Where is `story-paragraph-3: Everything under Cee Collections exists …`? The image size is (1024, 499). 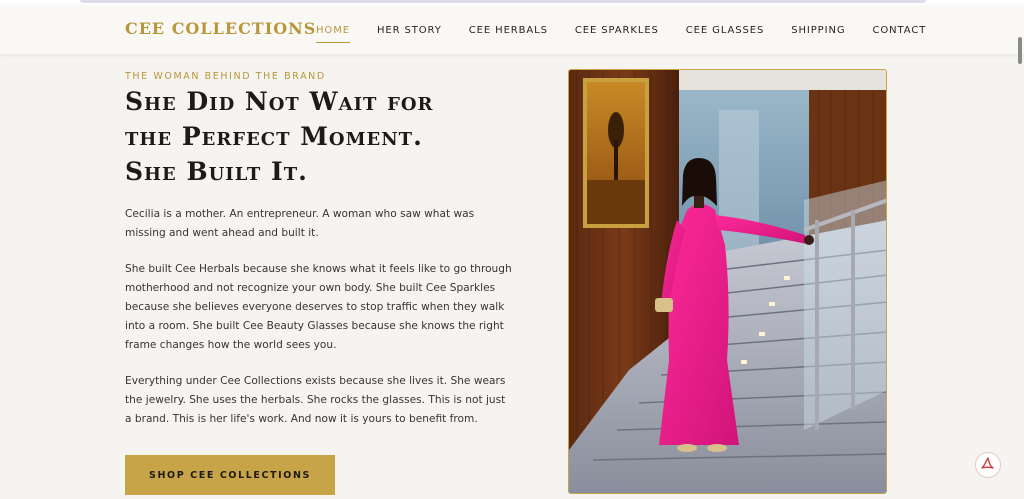 story-paragraph-3: Everything under Cee Collections exists … is located at coordinates (315, 400).